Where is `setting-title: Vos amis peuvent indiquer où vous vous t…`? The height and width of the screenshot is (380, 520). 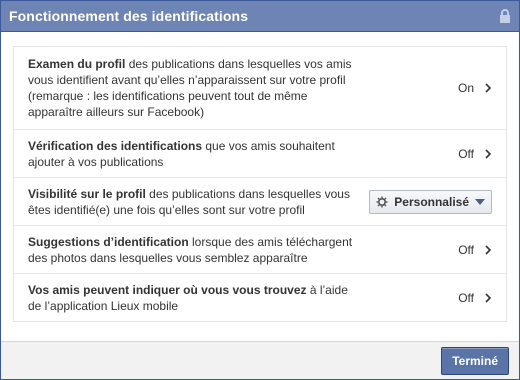
setting-title: Vos amis peuvent indiquer où vous vous t… is located at coordinates (167, 289).